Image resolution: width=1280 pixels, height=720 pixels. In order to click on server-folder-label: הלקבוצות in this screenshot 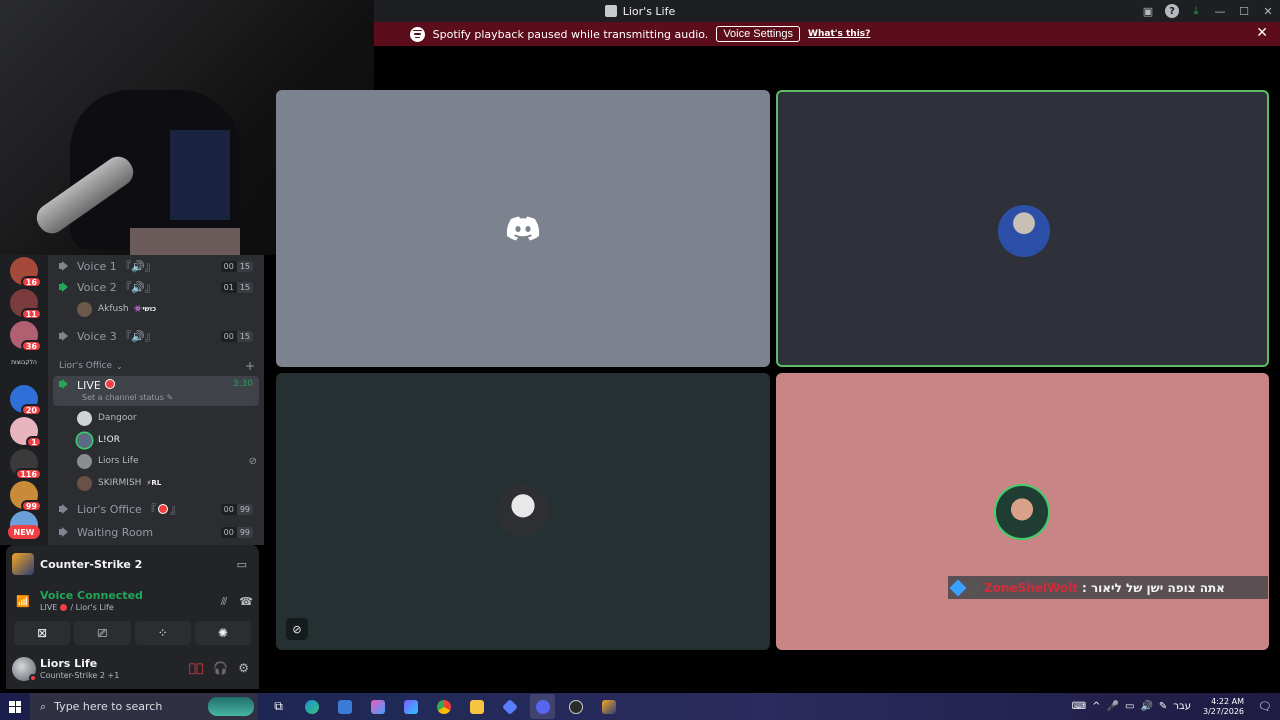, I will do `click(24, 362)`.